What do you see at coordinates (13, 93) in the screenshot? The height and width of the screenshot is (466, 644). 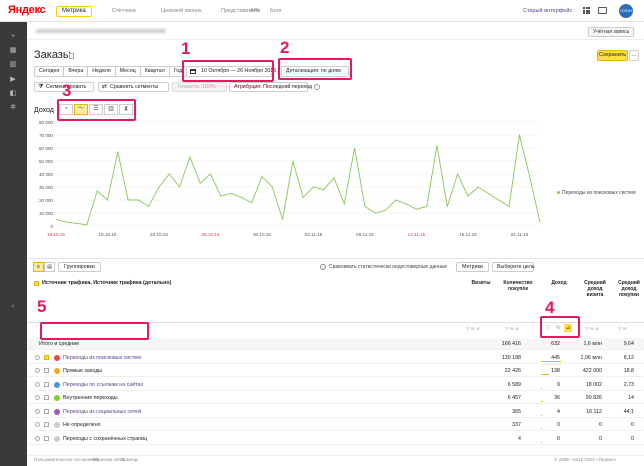 I see `maps-icon: ◧` at bounding box center [13, 93].